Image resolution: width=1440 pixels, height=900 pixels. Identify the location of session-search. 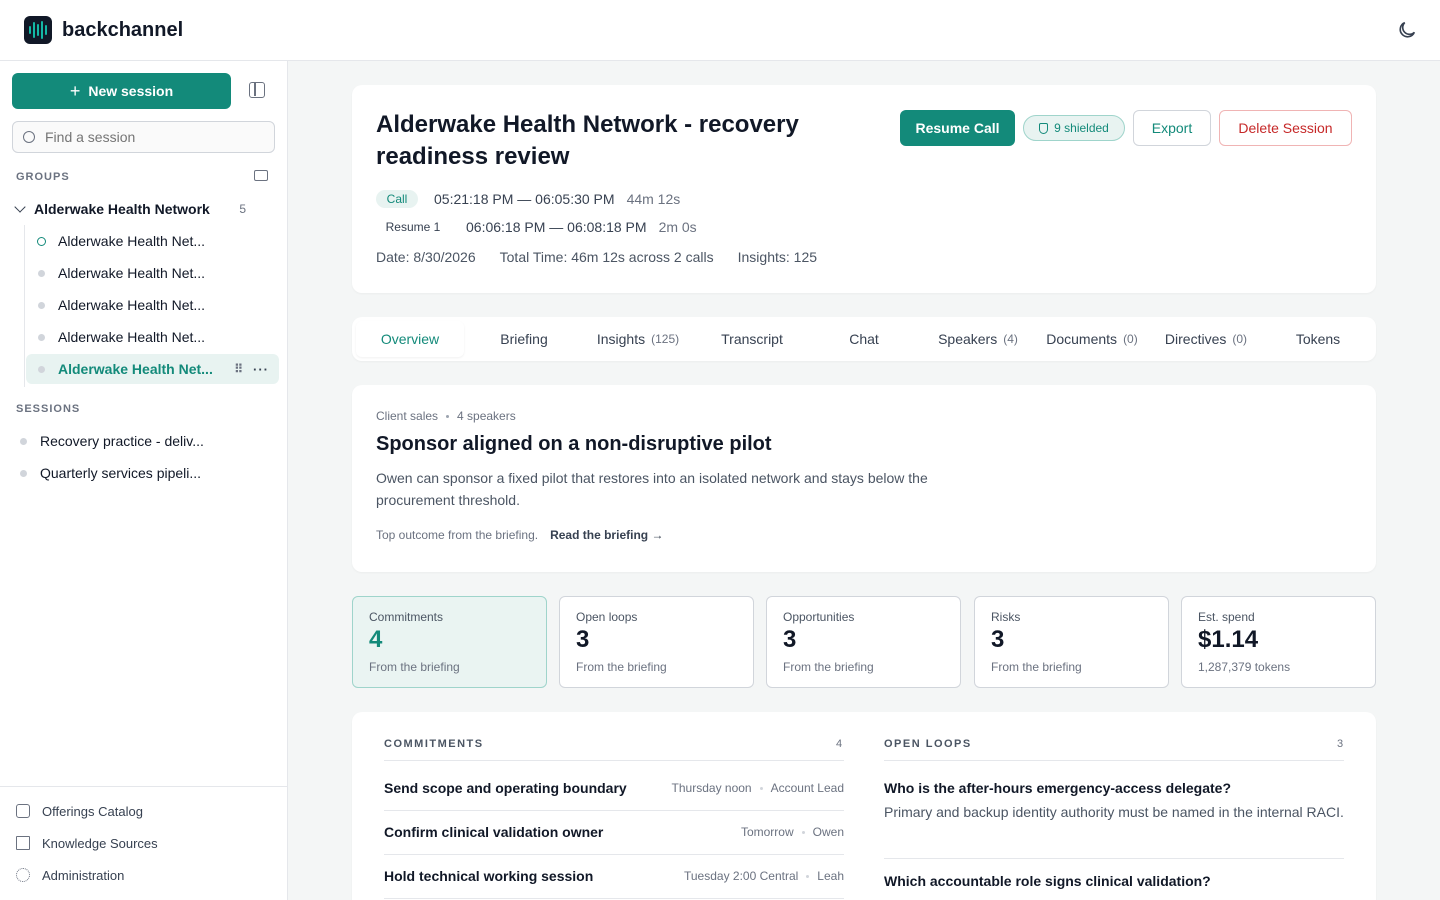
(143, 137).